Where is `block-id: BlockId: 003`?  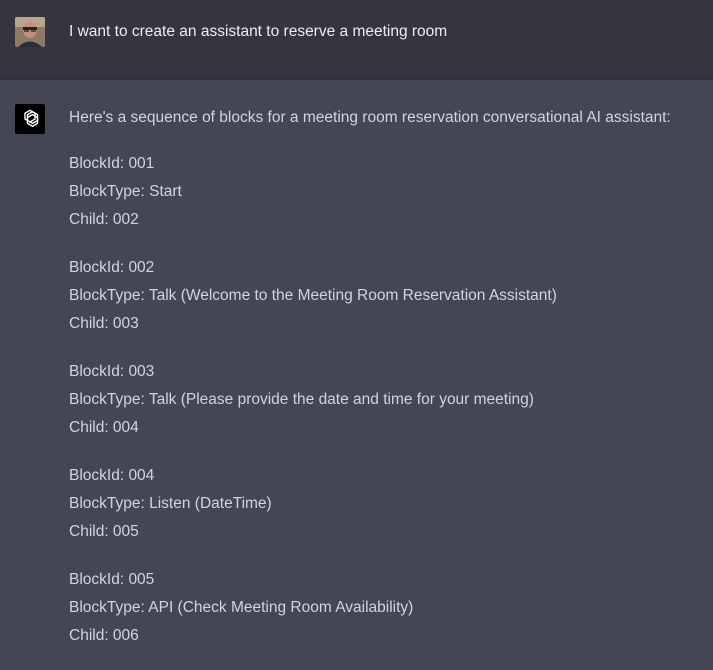 block-id: BlockId: 003 is located at coordinates (112, 371).